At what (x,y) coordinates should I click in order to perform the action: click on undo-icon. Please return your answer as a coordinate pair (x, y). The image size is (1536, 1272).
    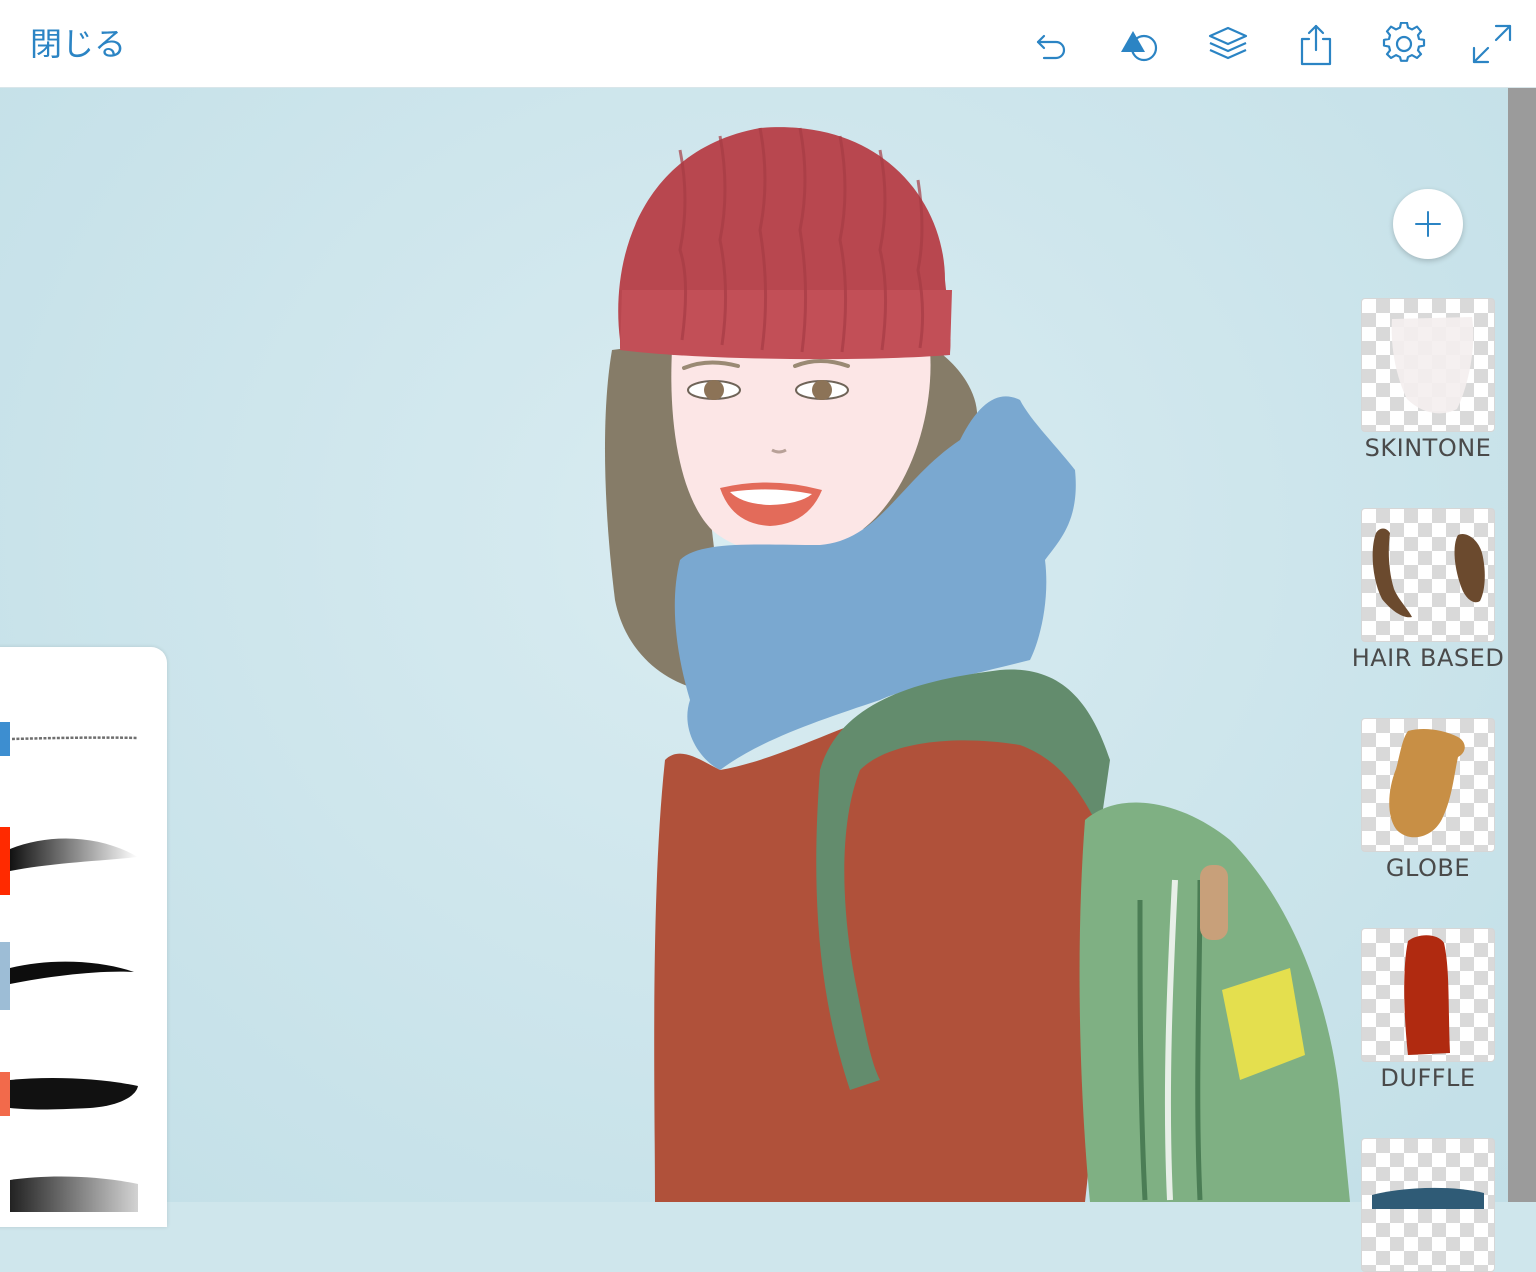
    Looking at the image, I should click on (1051, 47).